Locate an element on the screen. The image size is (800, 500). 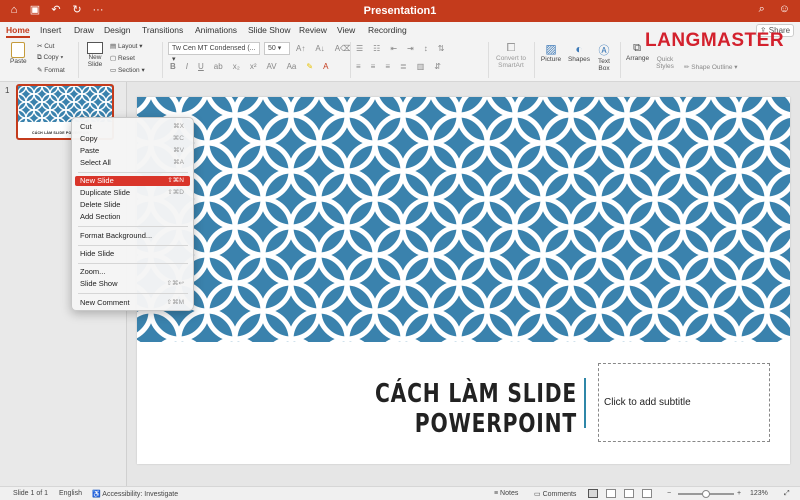
pen-icon: ✏ is located at coordinates (687, 67).